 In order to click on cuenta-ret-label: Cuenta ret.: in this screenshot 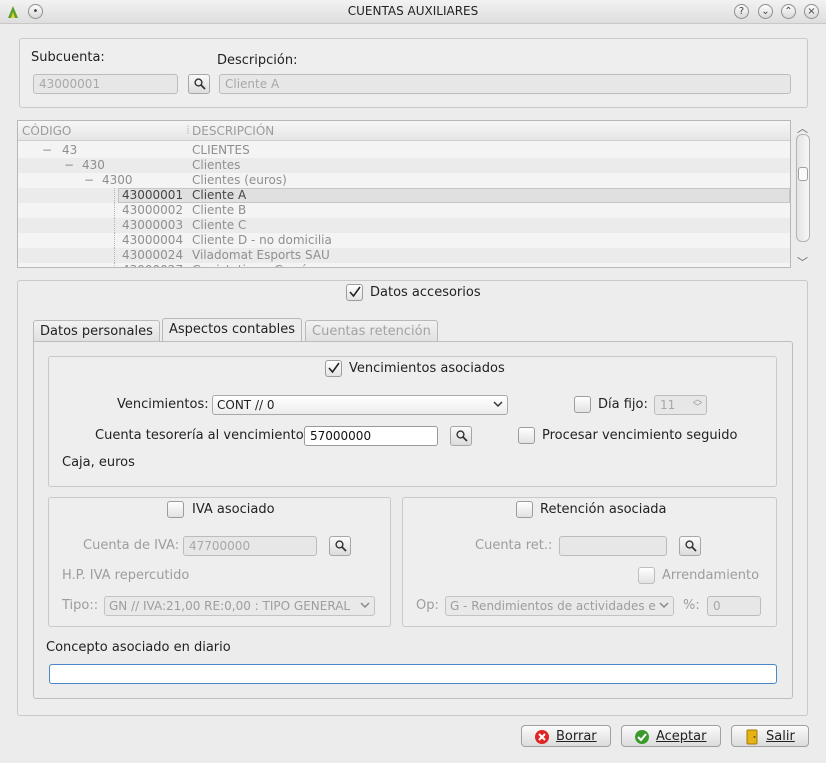, I will do `click(514, 545)`.